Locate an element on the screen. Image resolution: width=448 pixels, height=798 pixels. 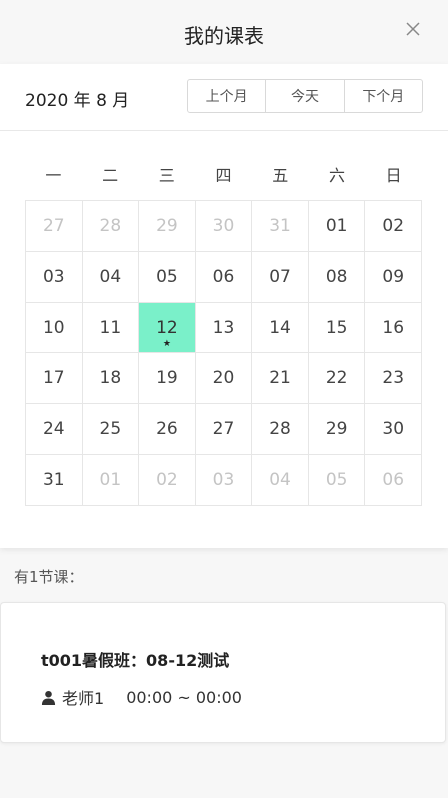
lesson-meta: 老师1 00:00 ~ 00:00 is located at coordinates (141, 697).